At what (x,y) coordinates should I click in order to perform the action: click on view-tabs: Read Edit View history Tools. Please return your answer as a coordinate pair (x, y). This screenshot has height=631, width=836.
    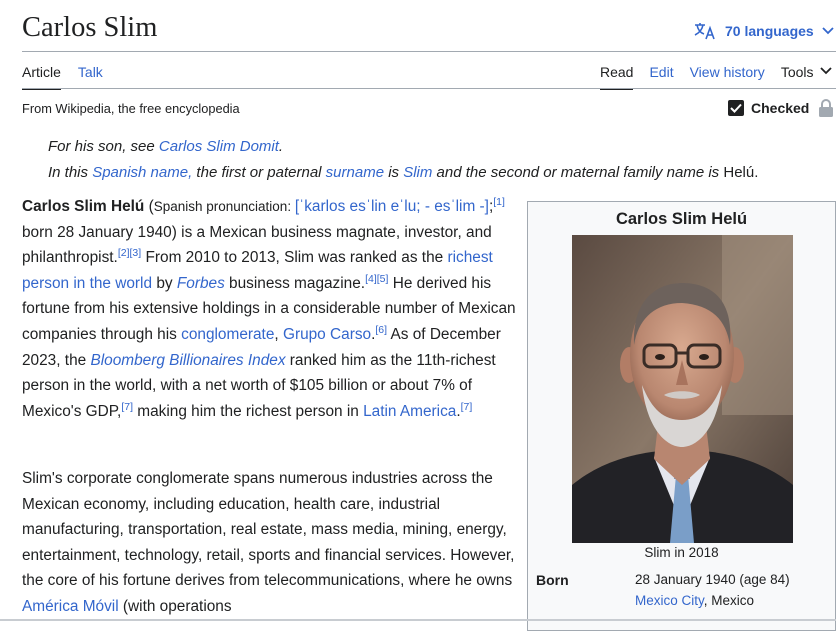
    Looking at the image, I should click on (718, 77).